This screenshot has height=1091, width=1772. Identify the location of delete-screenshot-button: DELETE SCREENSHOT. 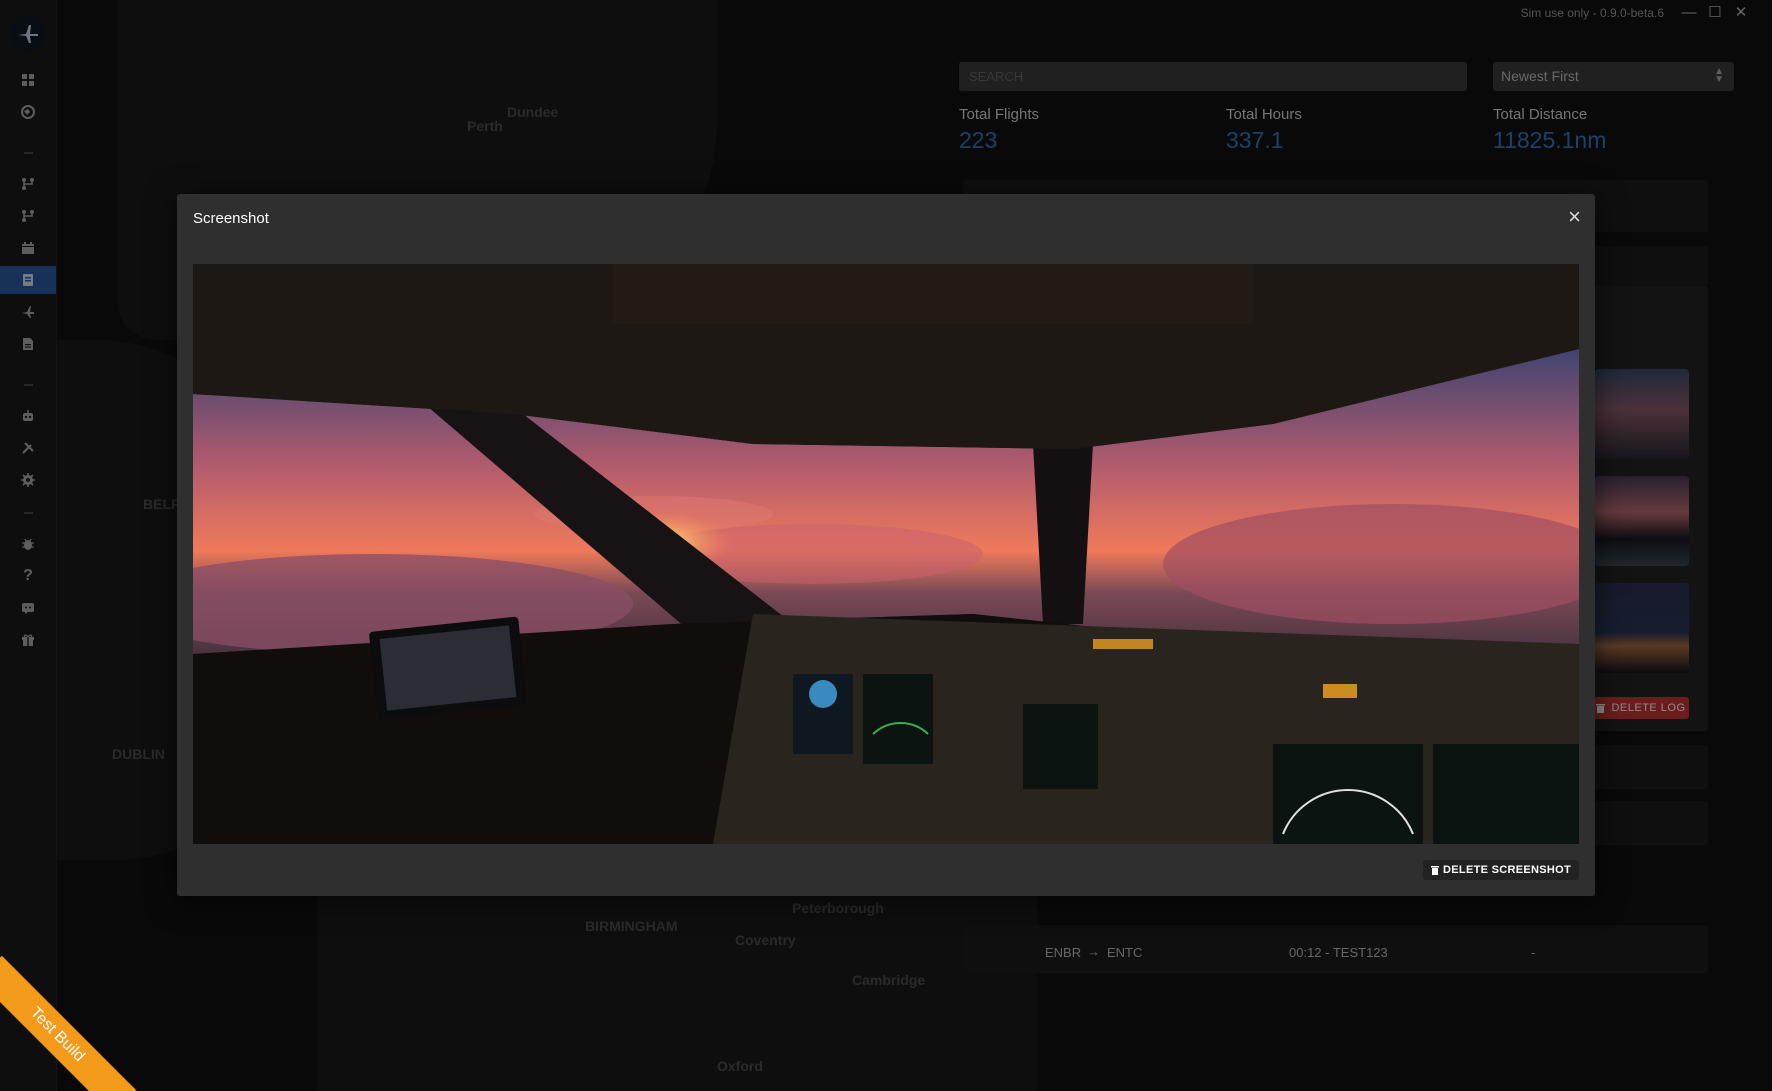
(1501, 870).